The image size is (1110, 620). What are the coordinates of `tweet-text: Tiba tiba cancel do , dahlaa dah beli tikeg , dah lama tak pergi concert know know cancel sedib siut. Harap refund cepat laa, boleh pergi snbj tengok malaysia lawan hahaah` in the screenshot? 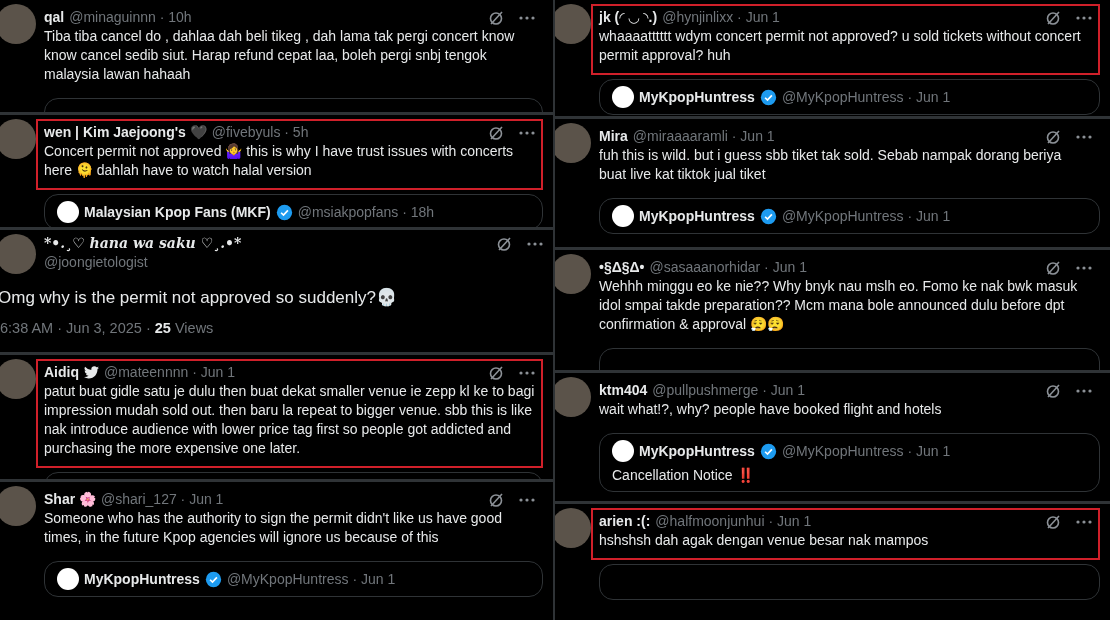 It's located at (280, 55).